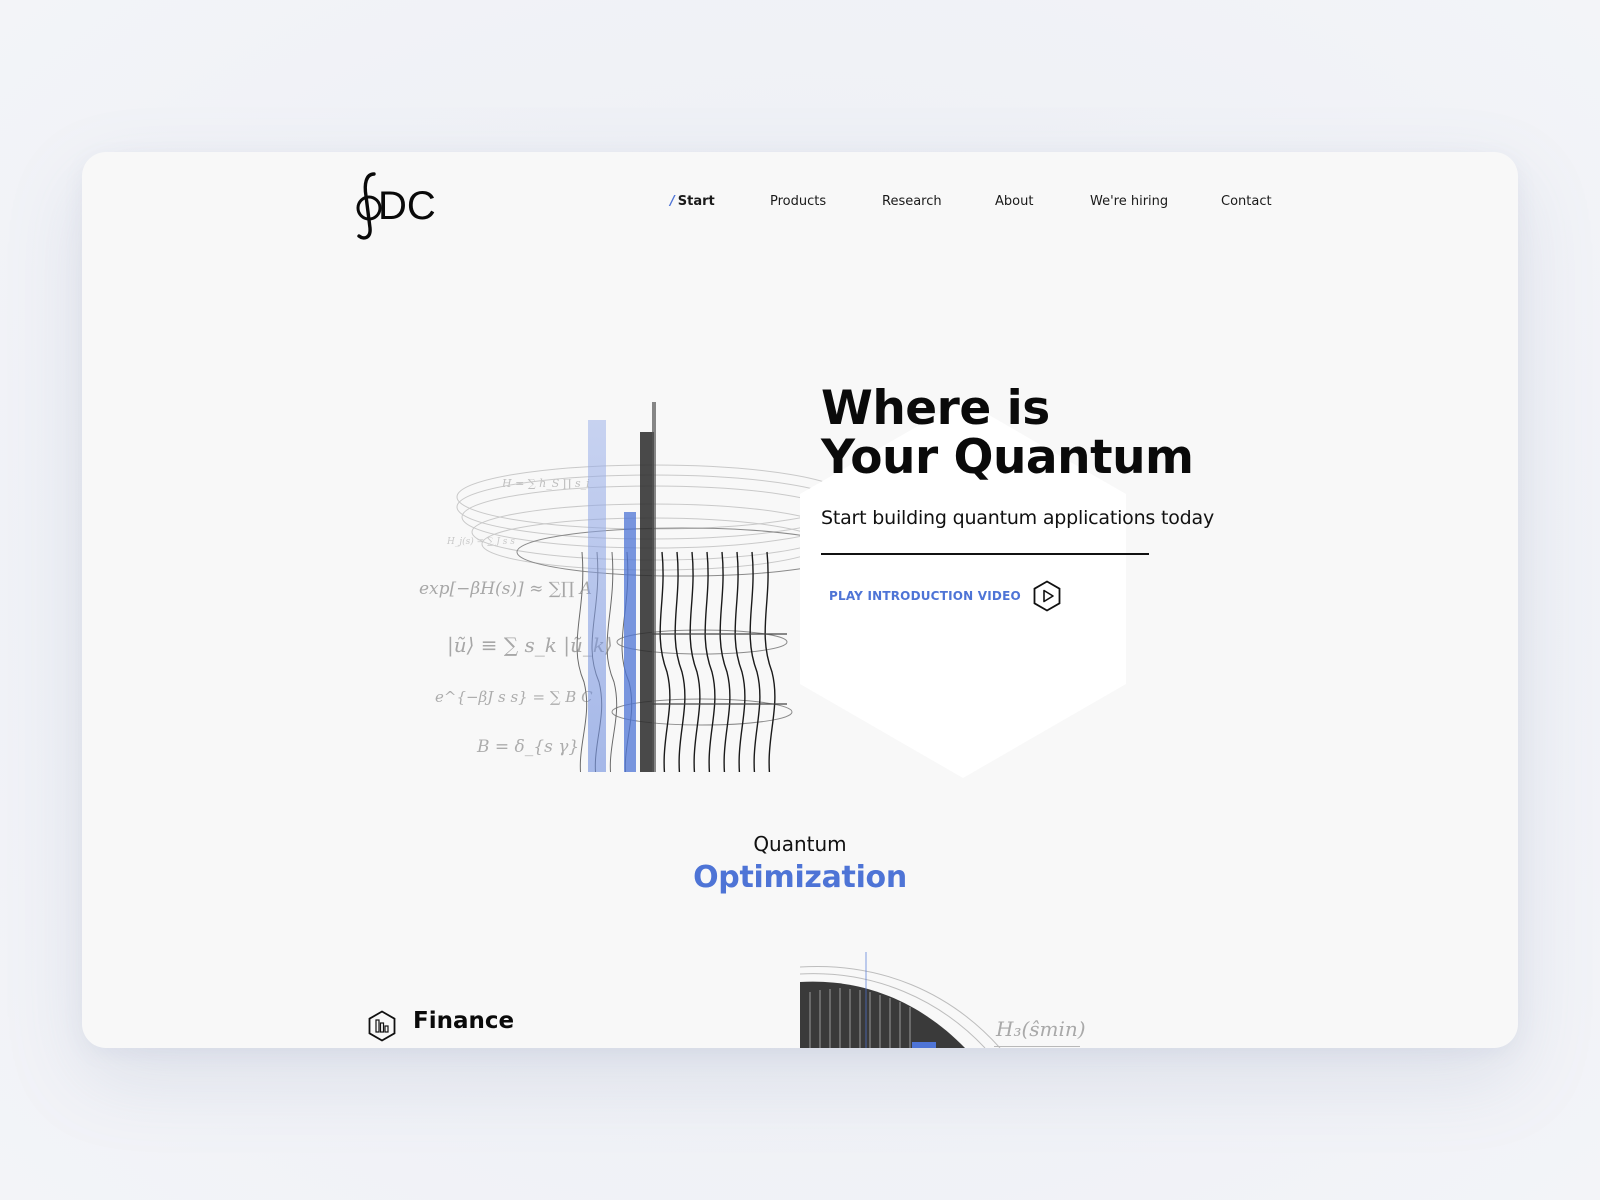  Describe the element at coordinates (672, 201) in the screenshot. I see `nav-active-marker: /` at that location.